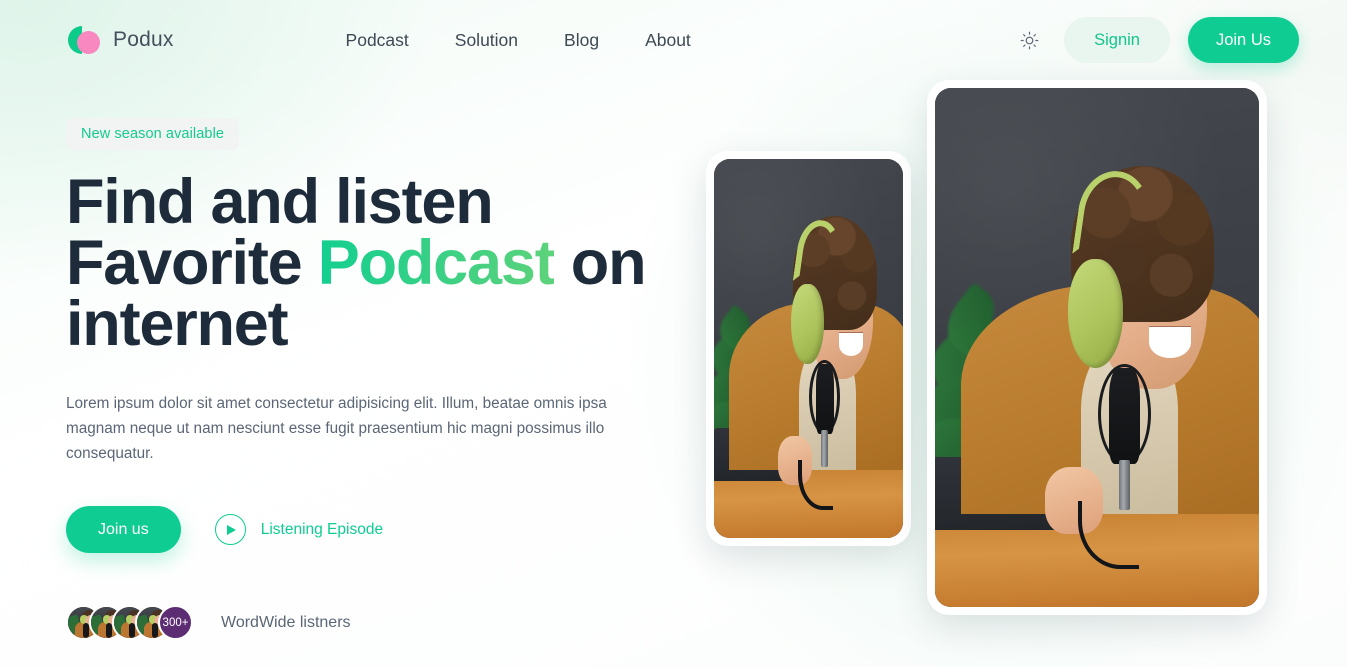 The width and height of the screenshot is (1347, 667). Describe the element at coordinates (230, 529) in the screenshot. I see `play-icon` at that location.